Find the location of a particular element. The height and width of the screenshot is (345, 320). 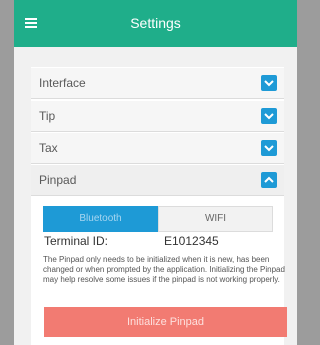

terminal-id-label: Terminal ID: is located at coordinates (76, 241).